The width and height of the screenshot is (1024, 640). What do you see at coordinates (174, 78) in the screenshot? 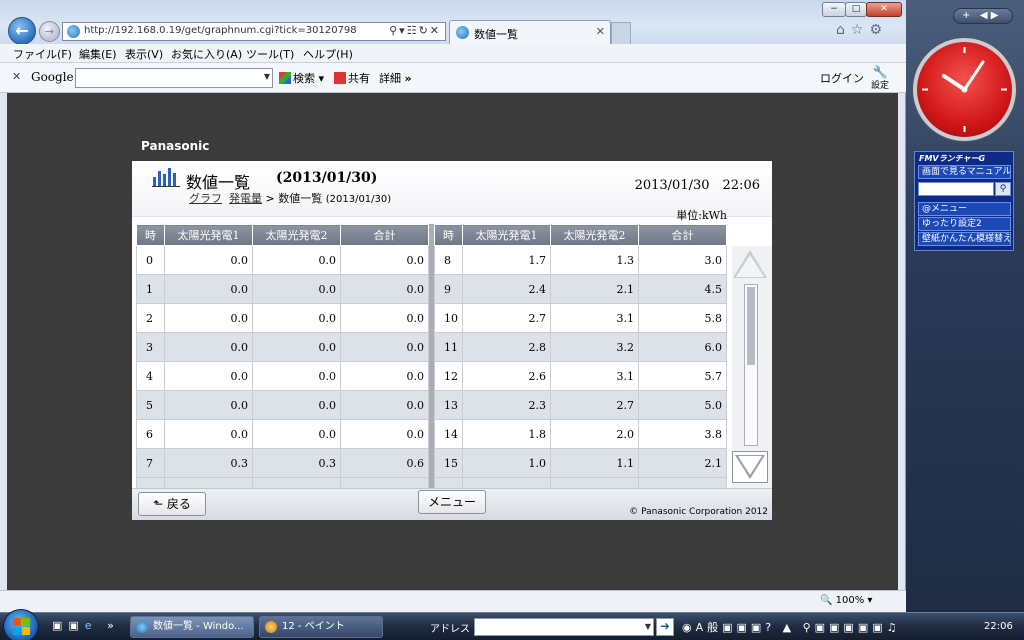
I see `google-search-input: ▼` at bounding box center [174, 78].